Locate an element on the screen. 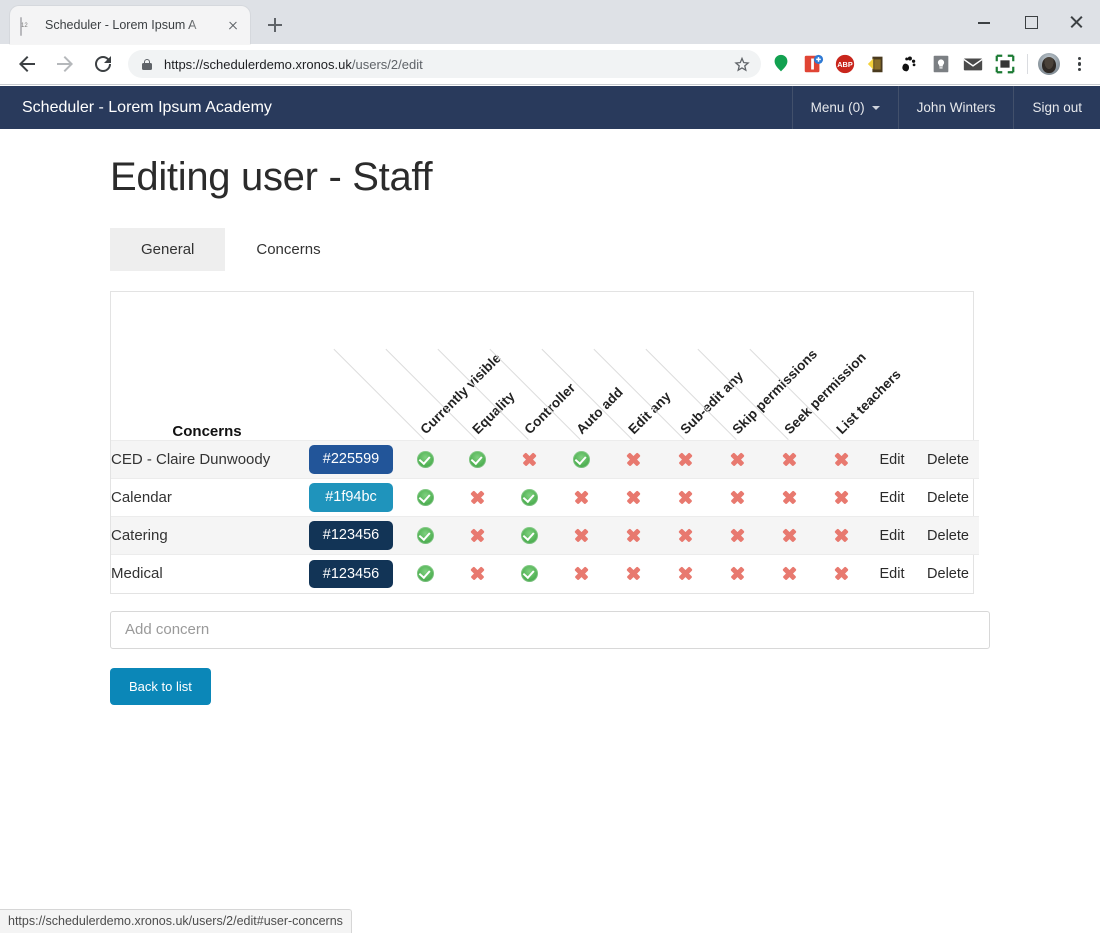  nav-item-menu-label: Menu (0) is located at coordinates (837, 107).